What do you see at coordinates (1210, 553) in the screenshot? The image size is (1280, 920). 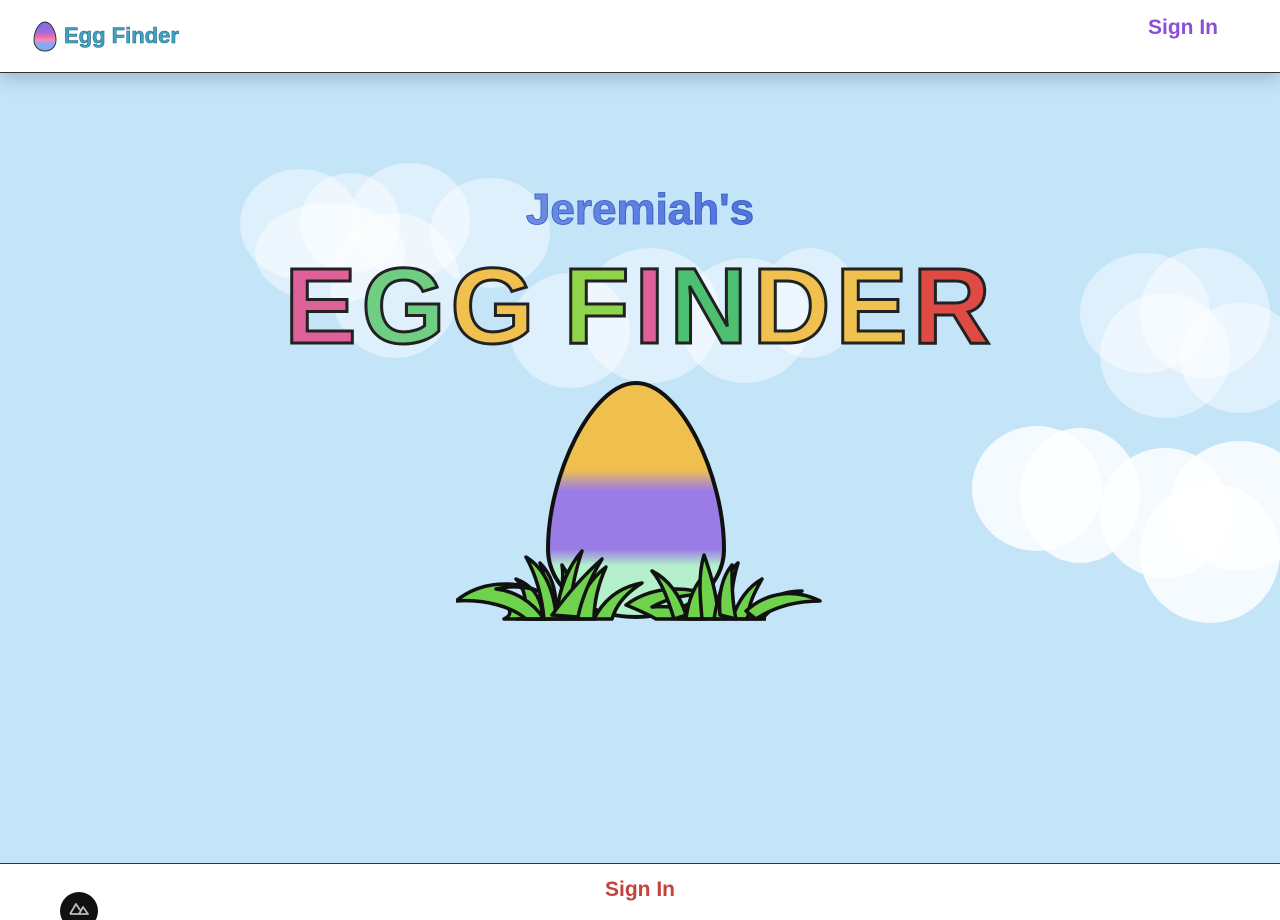 I see `cloud` at bounding box center [1210, 553].